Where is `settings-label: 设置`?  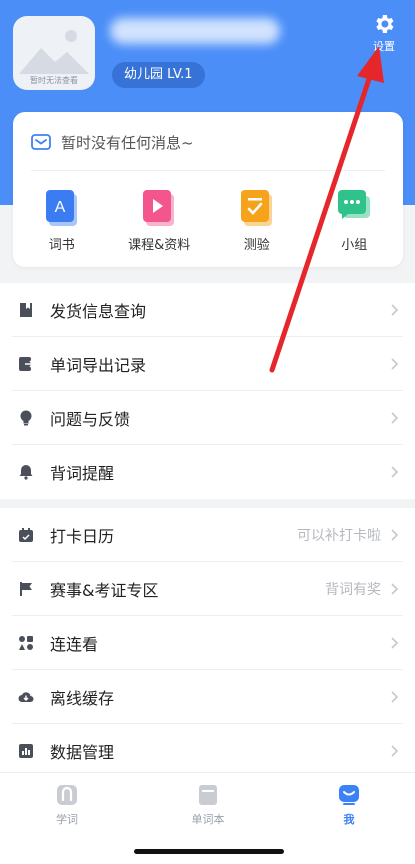
settings-label: 设置 is located at coordinates (384, 46).